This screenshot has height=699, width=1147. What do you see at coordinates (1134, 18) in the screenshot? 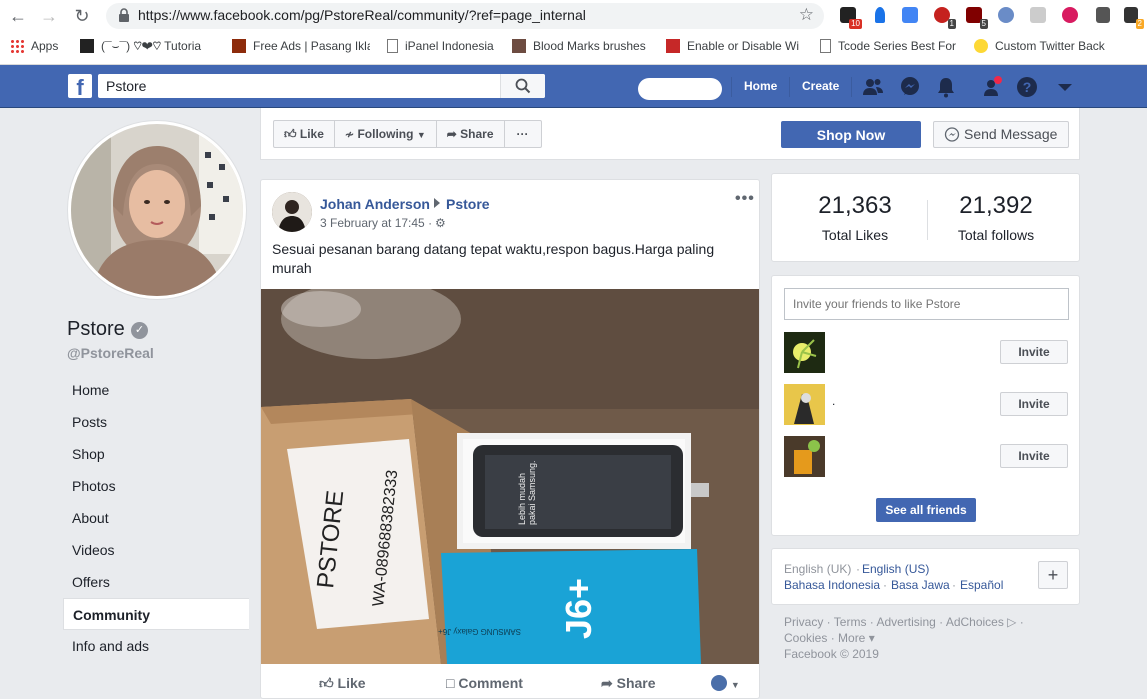
I see `extension-icon: 2` at bounding box center [1134, 18].